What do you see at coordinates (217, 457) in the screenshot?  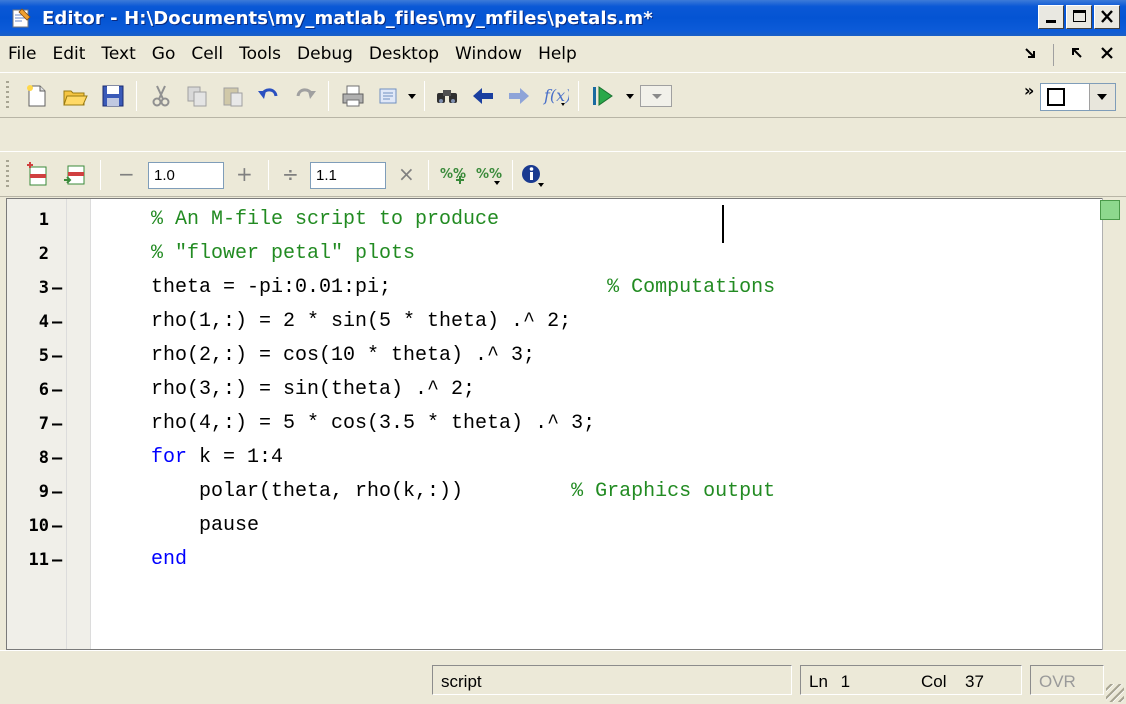 I see `code-text: for k = 1:4` at bounding box center [217, 457].